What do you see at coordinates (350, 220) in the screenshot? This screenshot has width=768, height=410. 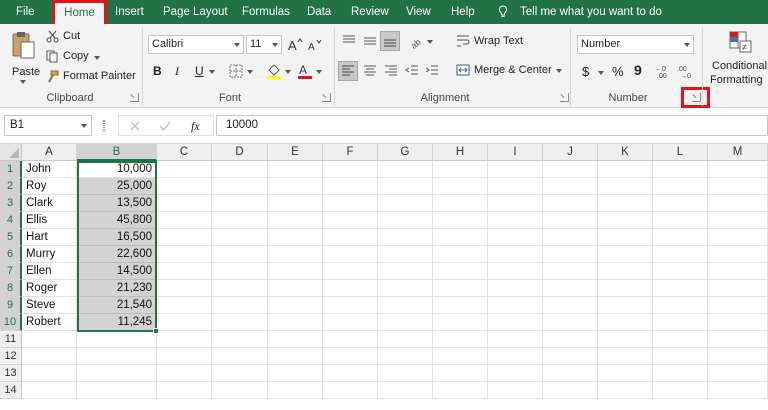 I see `cell-F4` at bounding box center [350, 220].